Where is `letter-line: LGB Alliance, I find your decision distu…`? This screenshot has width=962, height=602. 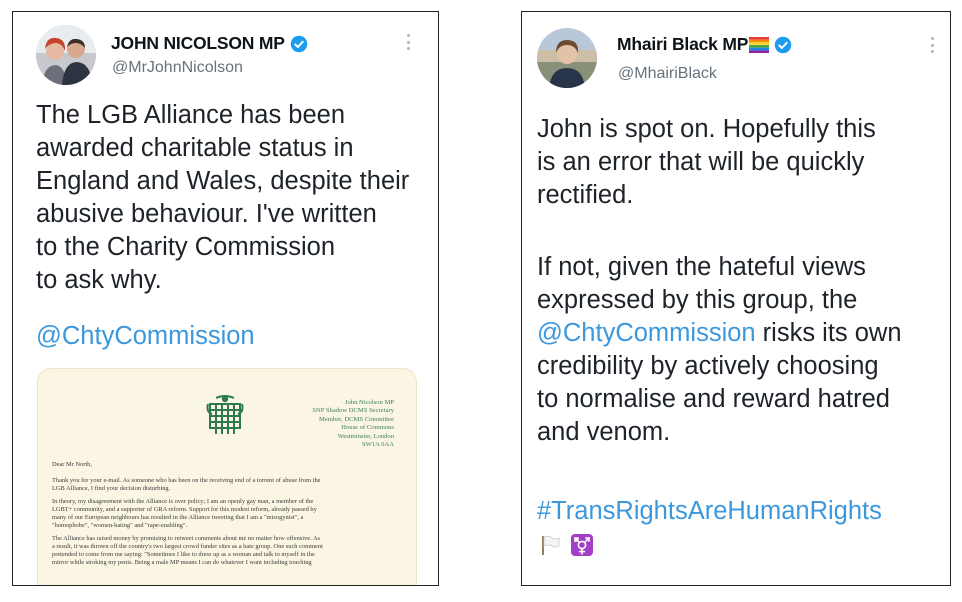
letter-line: LGB Alliance, I find your decision distu… is located at coordinates (111, 488).